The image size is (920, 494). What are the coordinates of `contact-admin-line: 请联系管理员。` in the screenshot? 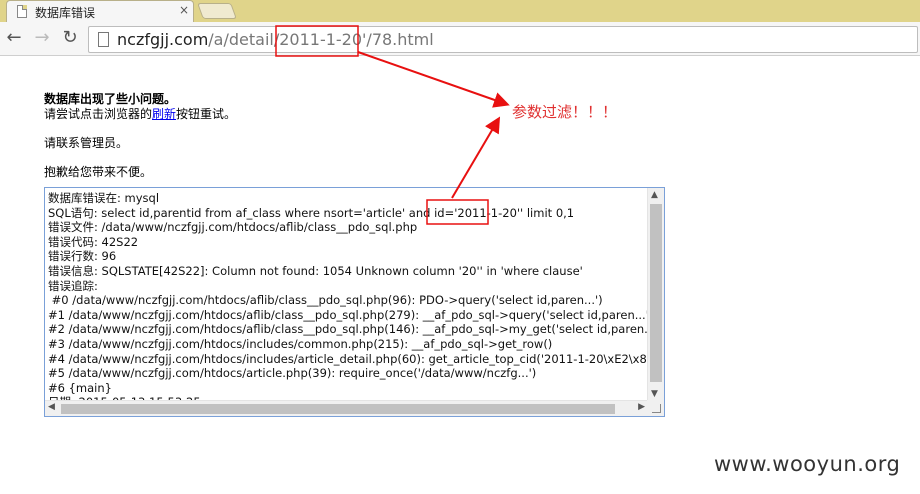 It's located at (86, 143).